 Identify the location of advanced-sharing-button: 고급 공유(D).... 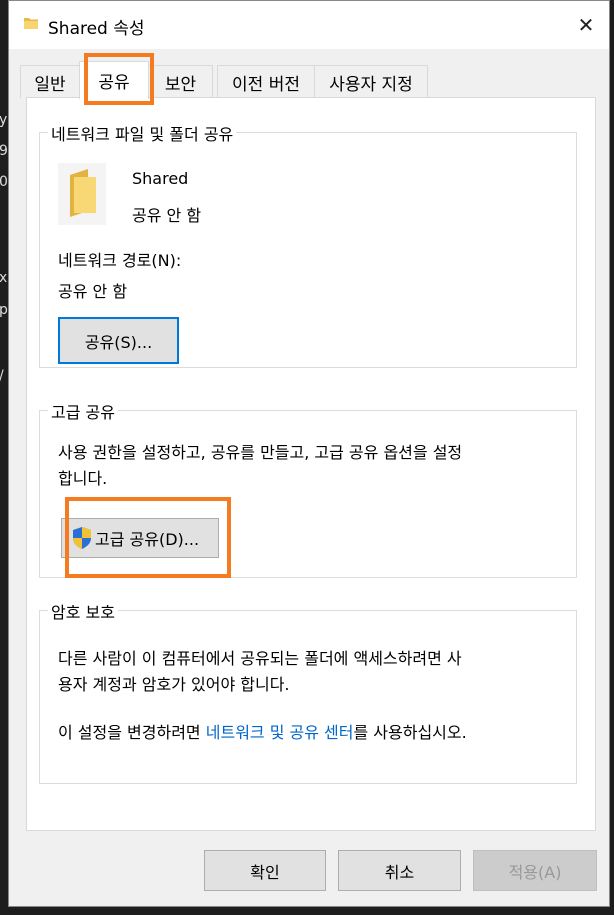
(140, 538).